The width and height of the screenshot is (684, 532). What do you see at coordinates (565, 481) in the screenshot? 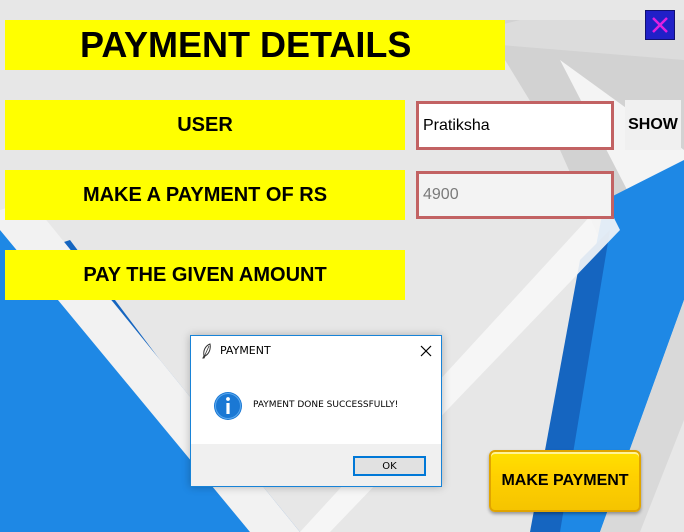
I see `make-payment-button: MAKE PAYMENT` at bounding box center [565, 481].